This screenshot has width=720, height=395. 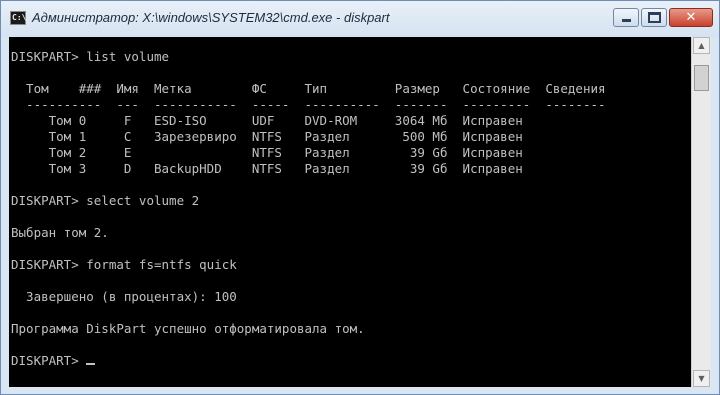 I want to click on prompt-line: DISKPART>, so click(x=53, y=361).